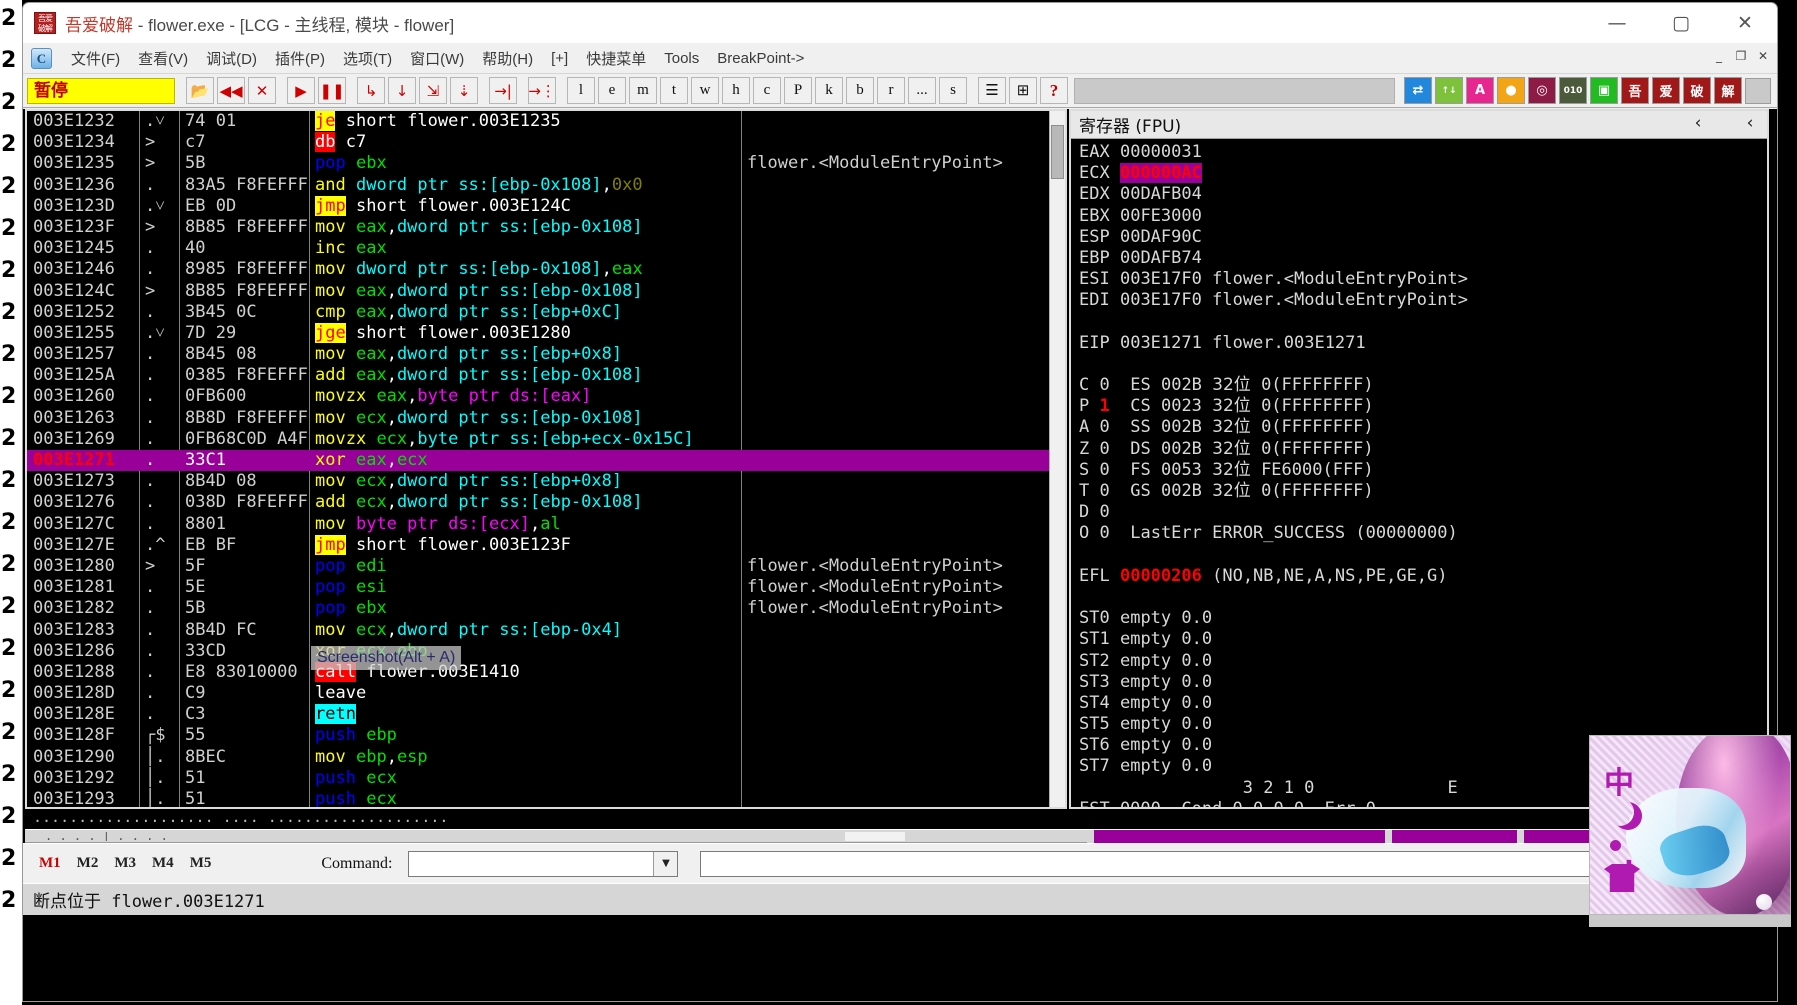 The image size is (1797, 1005). Describe the element at coordinates (546, 798) in the screenshot. I see `disassembly-row: 003E1293 │. 51 push ecx` at that location.